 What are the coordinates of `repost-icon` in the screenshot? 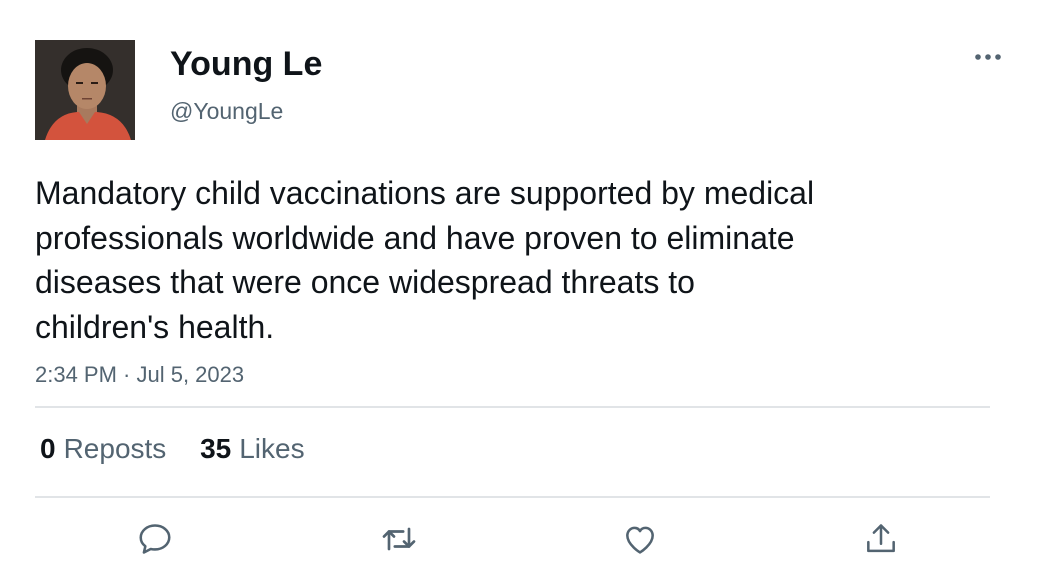 It's located at (399, 539).